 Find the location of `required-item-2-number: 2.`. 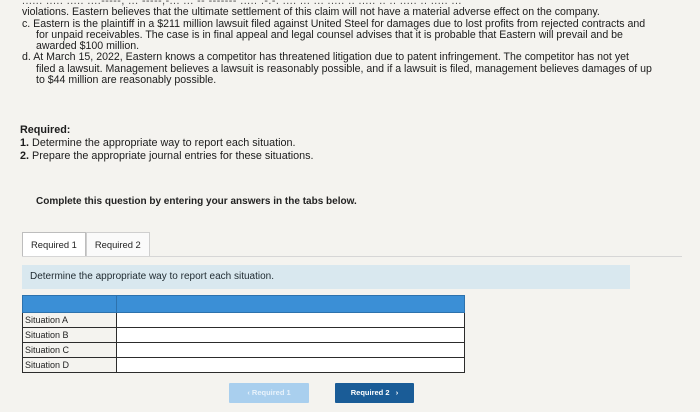

required-item-2-number: 2. is located at coordinates (25, 156).